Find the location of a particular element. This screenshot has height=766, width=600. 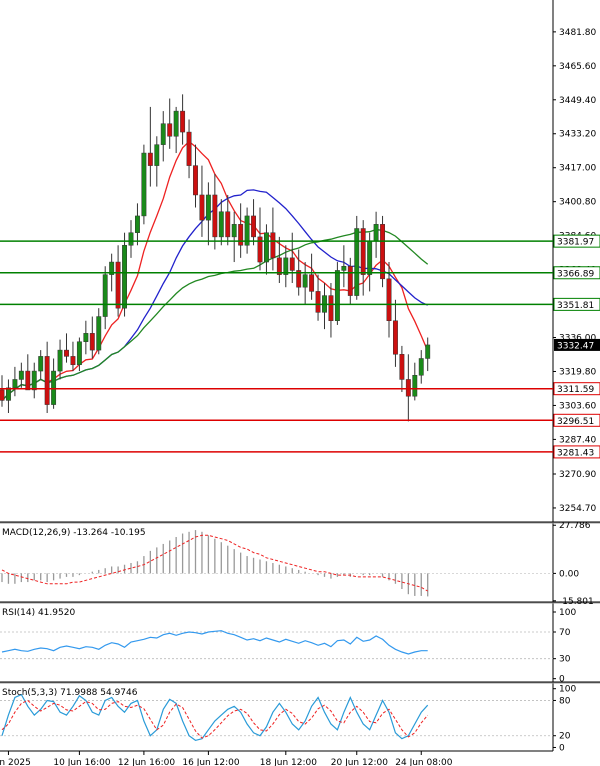

rsi-line is located at coordinates (214, 642).